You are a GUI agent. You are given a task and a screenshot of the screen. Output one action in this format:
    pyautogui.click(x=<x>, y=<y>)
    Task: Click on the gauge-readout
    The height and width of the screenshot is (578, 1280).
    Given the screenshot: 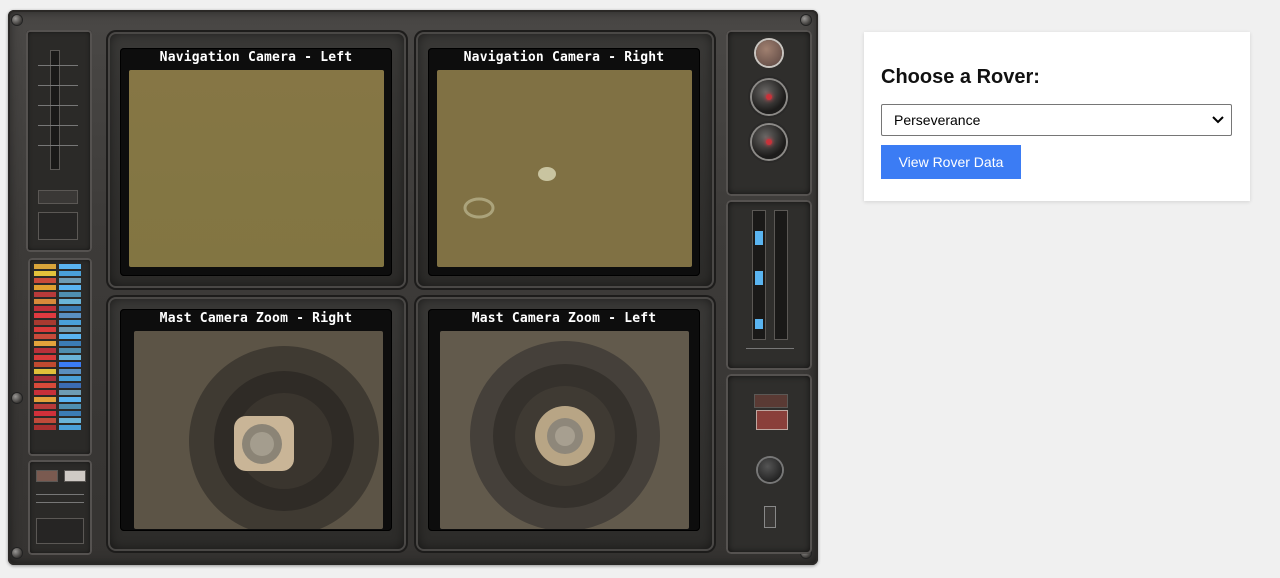 What is the action you would take?
    pyautogui.click(x=58, y=197)
    